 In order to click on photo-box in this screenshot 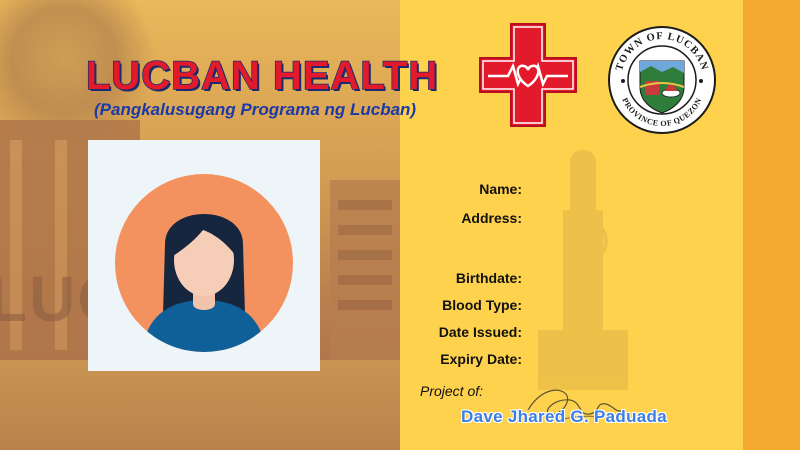, I will do `click(204, 255)`.